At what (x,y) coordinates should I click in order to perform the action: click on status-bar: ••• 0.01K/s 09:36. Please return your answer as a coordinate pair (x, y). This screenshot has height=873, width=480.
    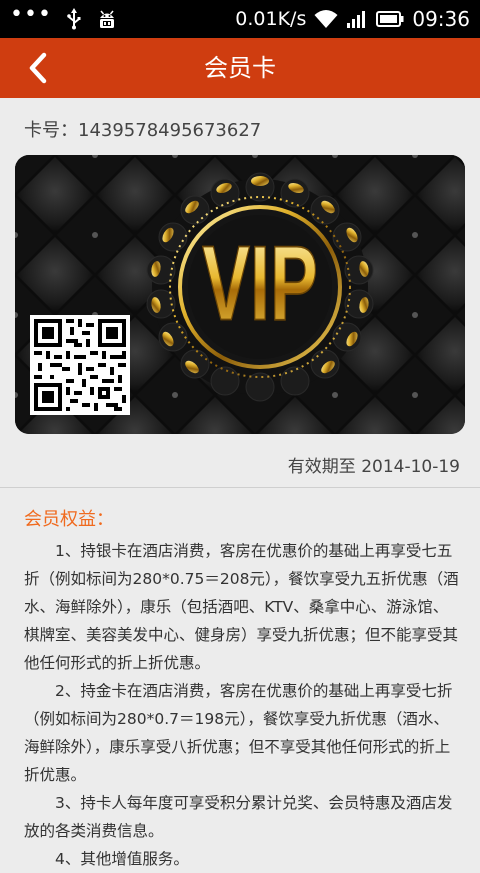
    Looking at the image, I should click on (240, 19).